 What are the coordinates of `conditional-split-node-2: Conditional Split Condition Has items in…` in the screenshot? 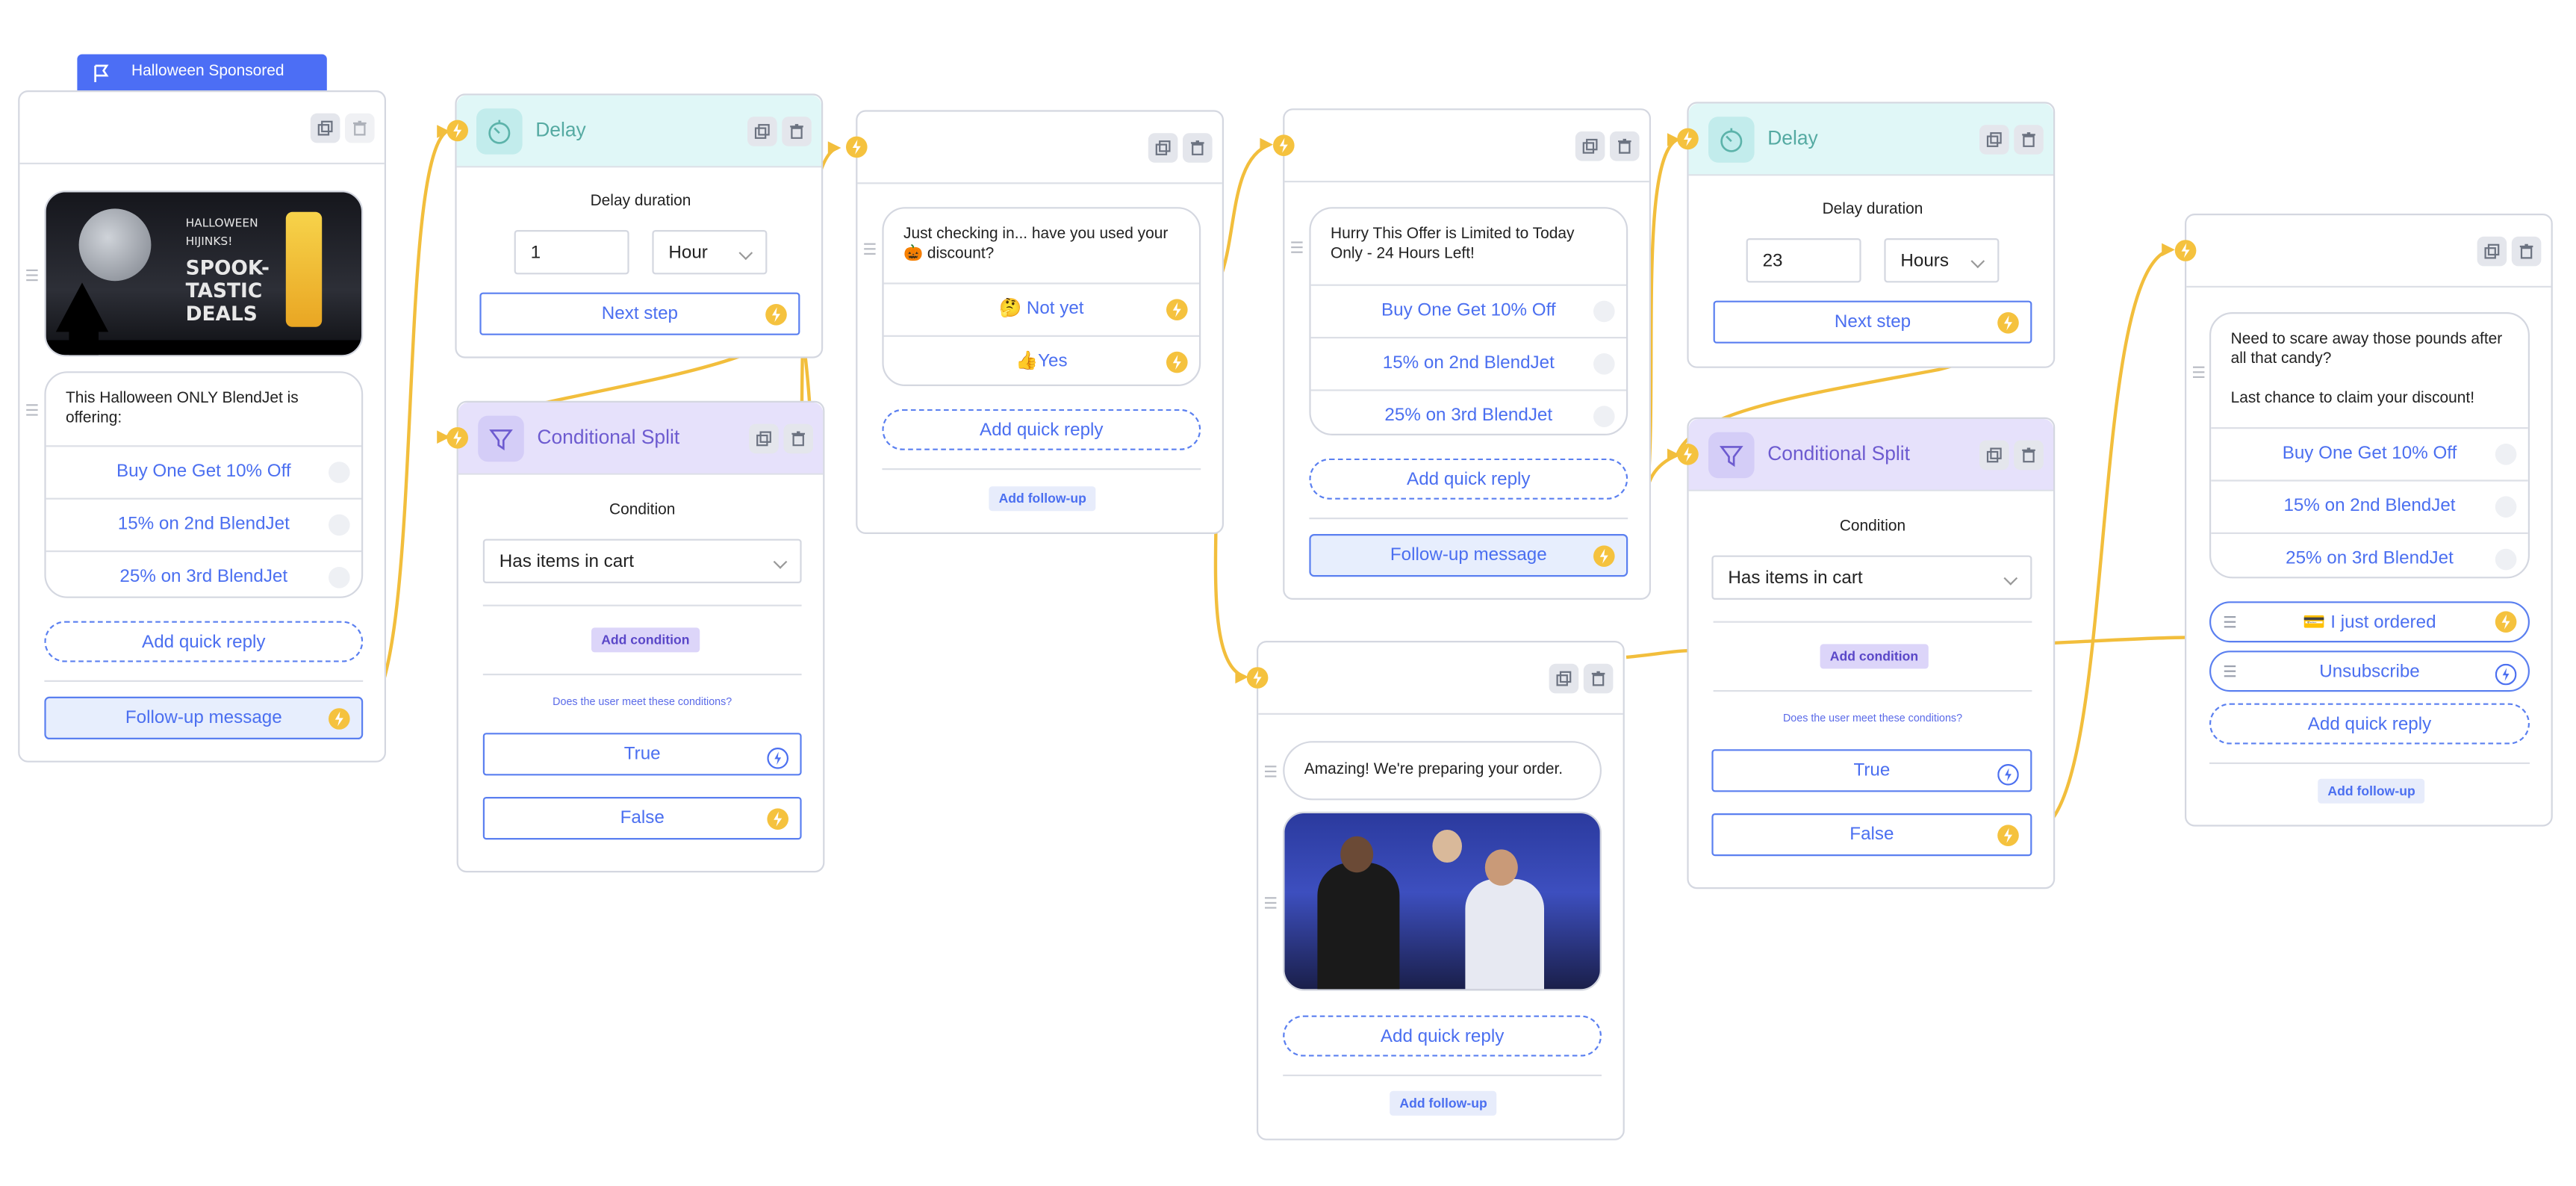 It's located at (1871, 653).